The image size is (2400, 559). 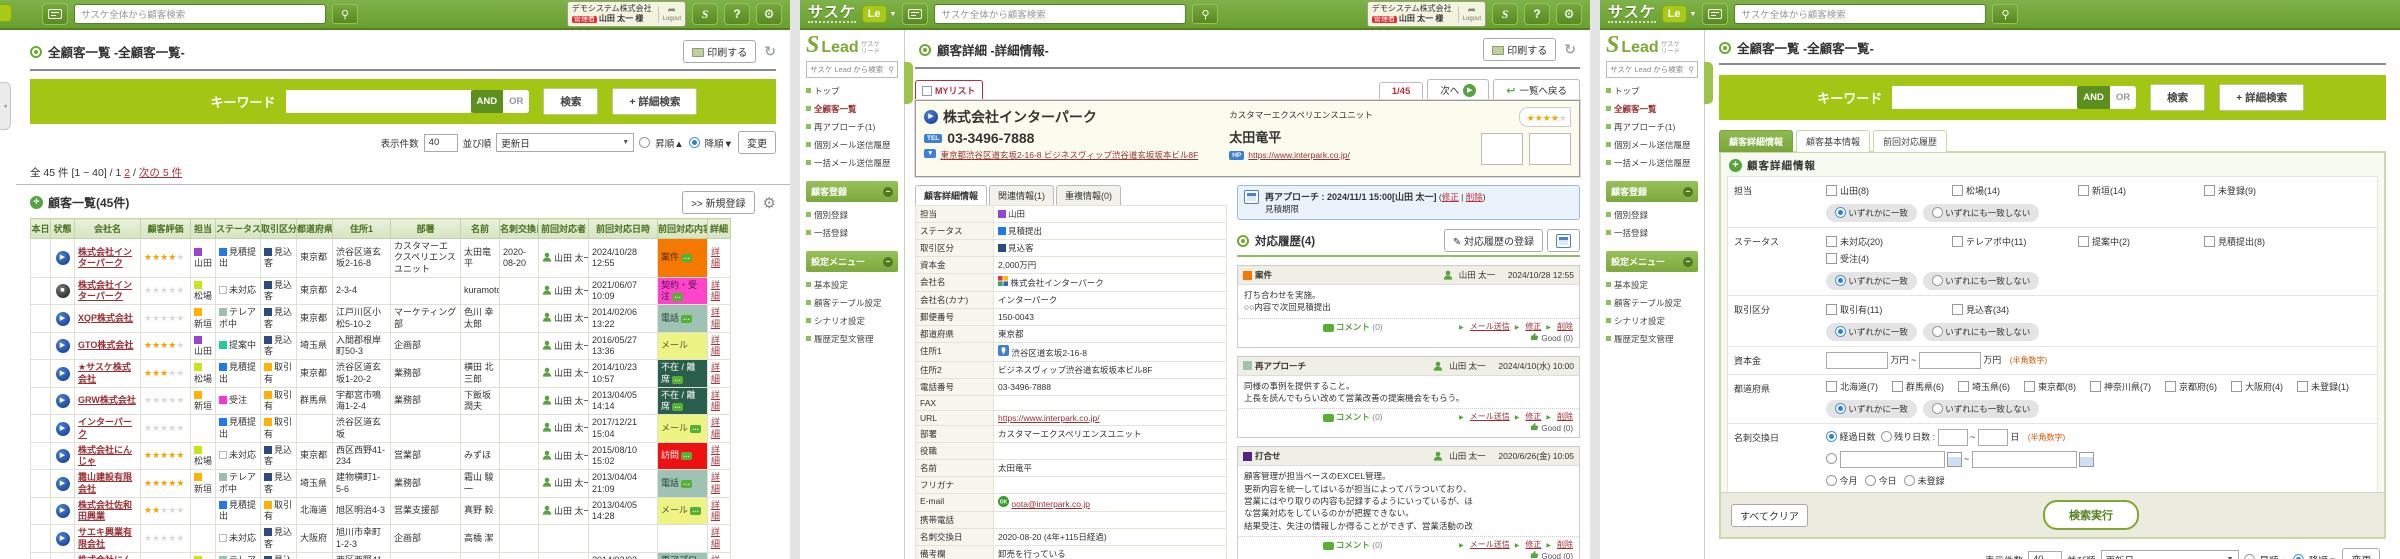 I want to click on chat-icon, so click(x=915, y=14).